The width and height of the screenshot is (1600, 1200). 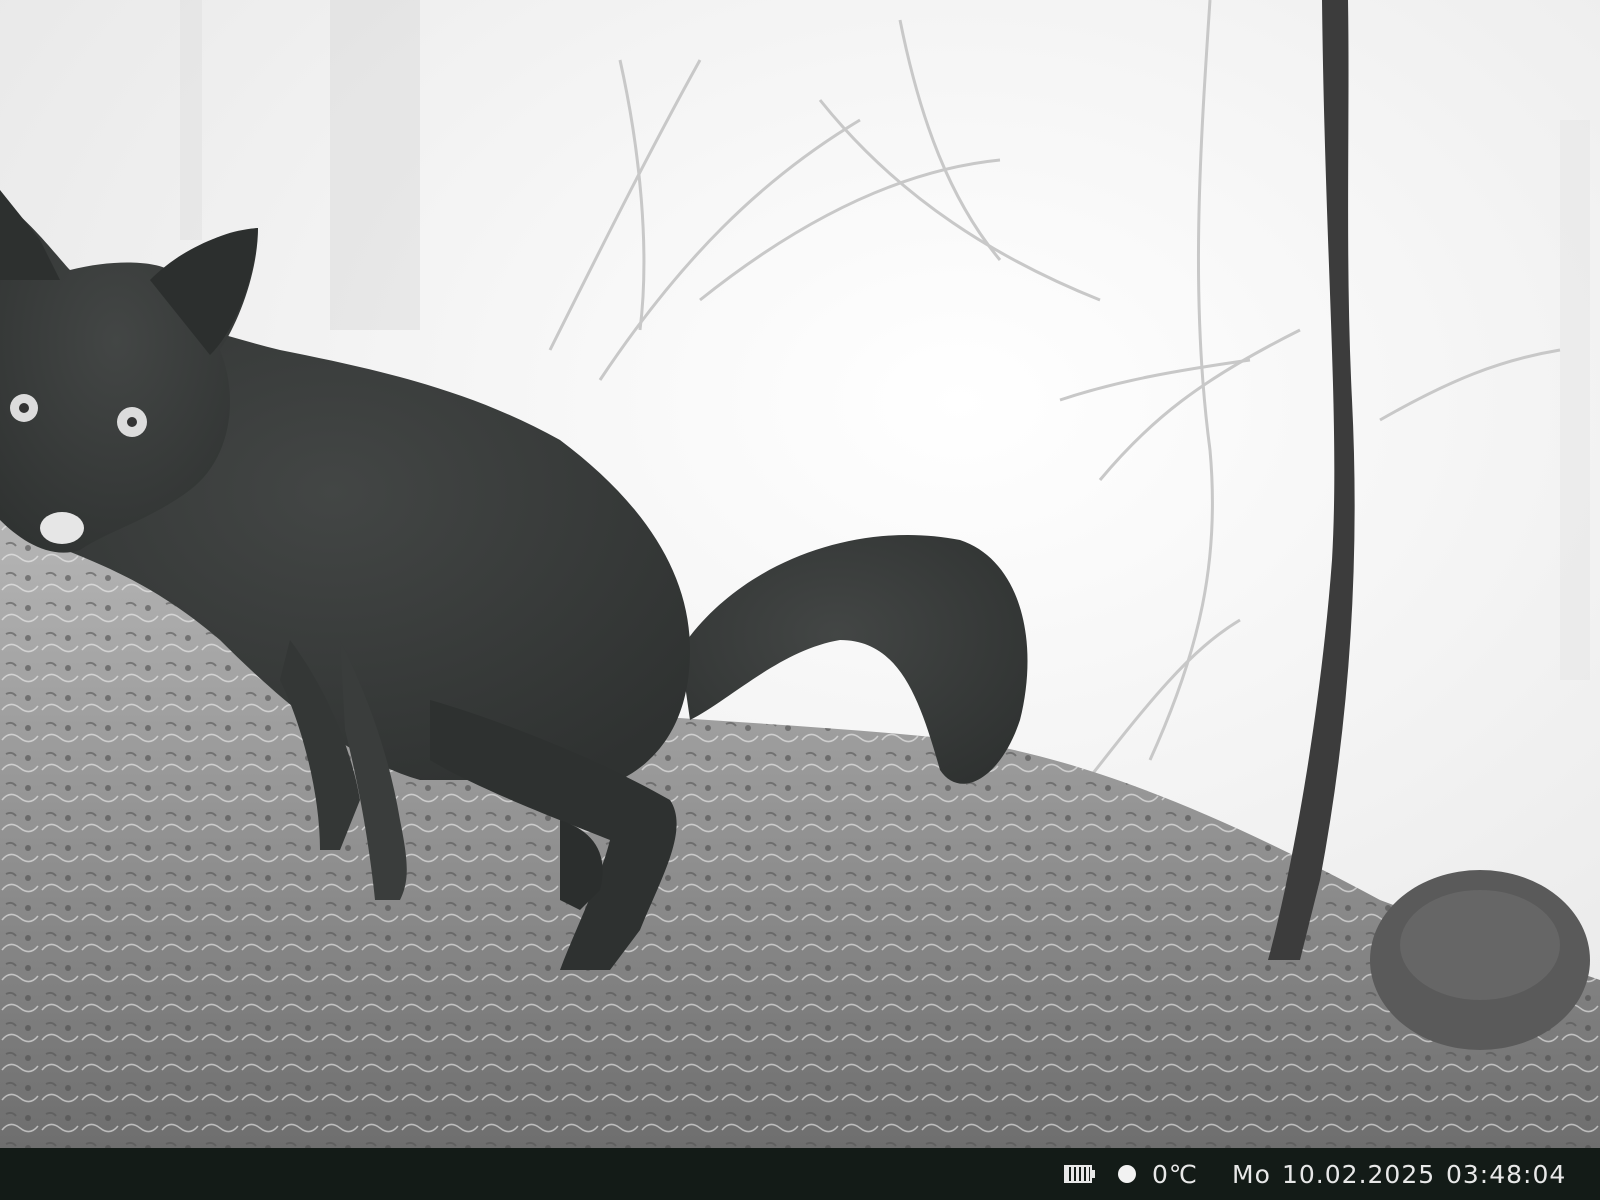 I want to click on battery-icon, so click(x=1079, y=1174).